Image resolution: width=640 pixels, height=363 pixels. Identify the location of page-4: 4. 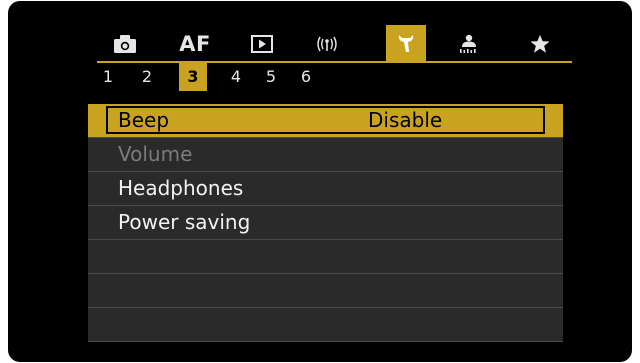
(236, 77).